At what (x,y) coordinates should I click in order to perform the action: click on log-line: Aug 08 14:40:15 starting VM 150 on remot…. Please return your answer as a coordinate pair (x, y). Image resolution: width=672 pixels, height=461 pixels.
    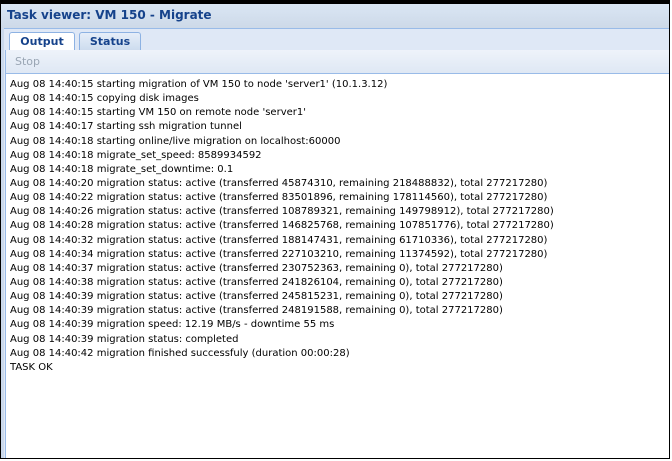
    Looking at the image, I should click on (158, 113).